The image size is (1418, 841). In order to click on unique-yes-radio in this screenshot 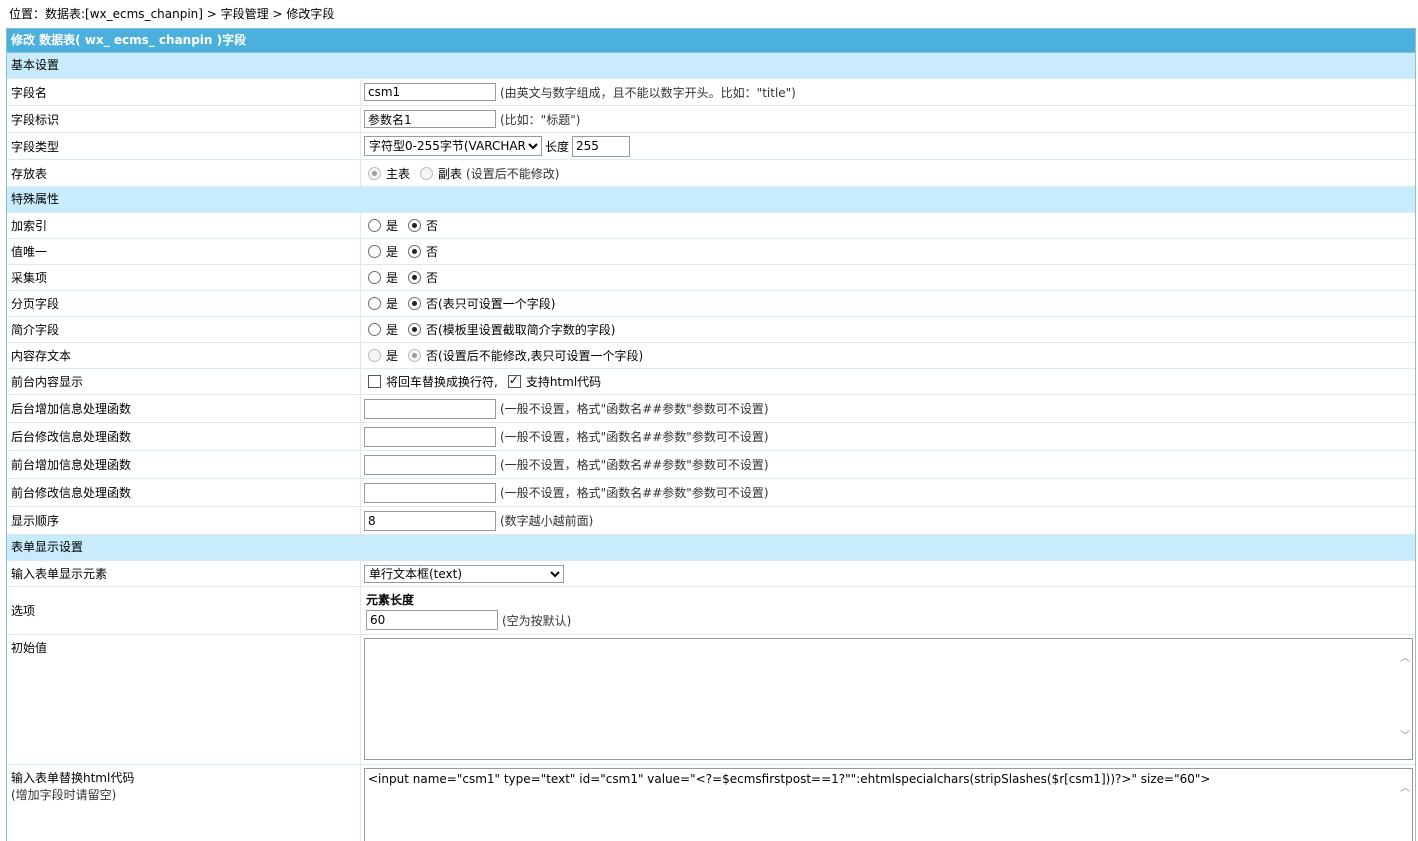, I will do `click(374, 251)`.